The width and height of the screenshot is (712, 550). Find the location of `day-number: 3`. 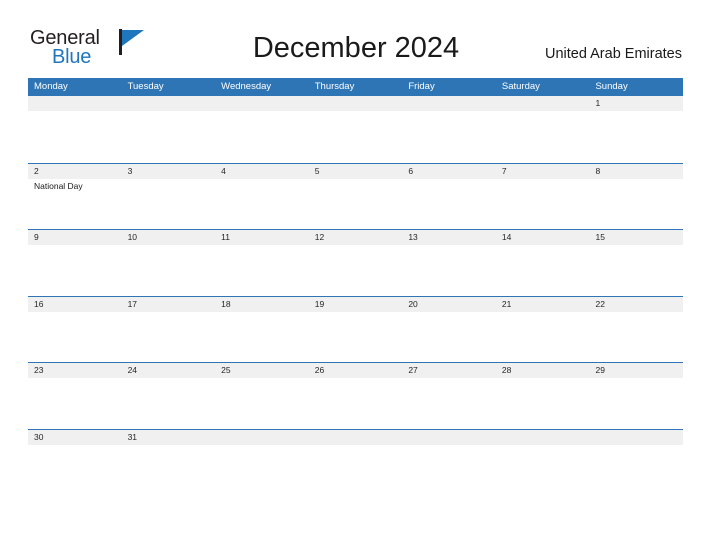

day-number: 3 is located at coordinates (169, 171).